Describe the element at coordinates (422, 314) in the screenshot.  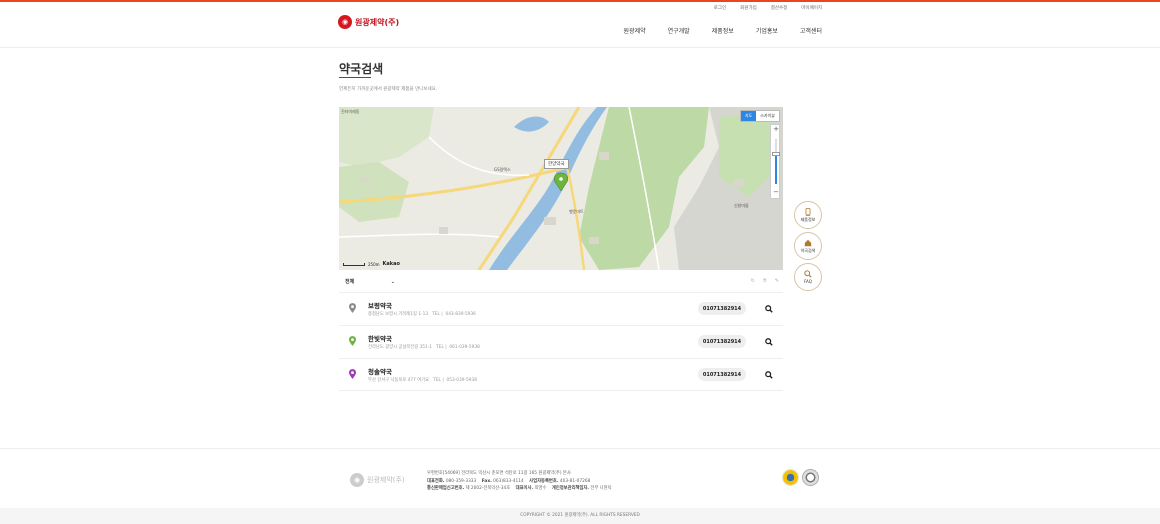
I see `pharmacy-address: 충청남도 보령시 가작례1길 1-13 TEL | 043-839-5936` at that location.